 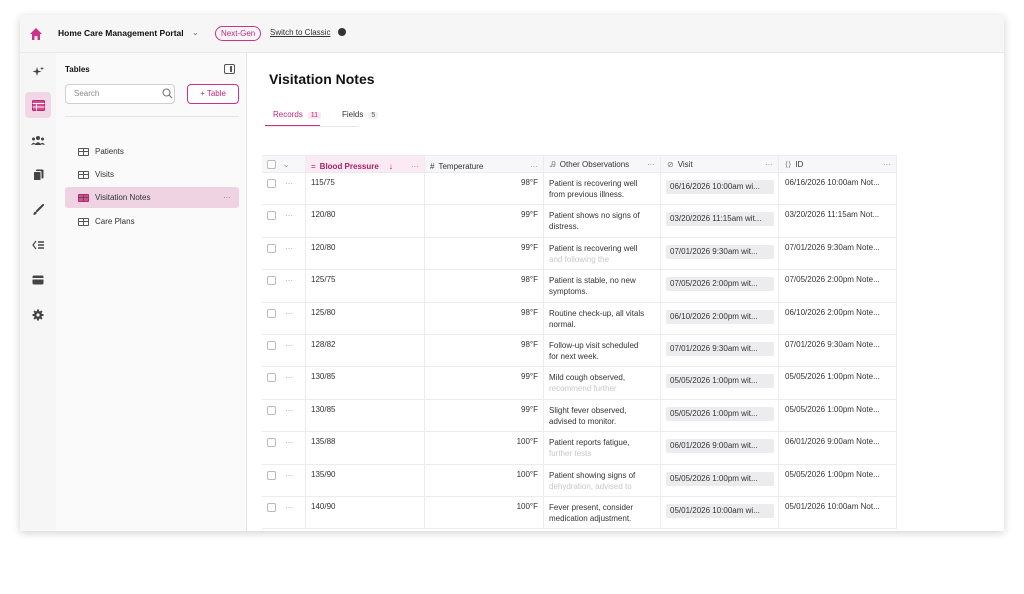 What do you see at coordinates (365, 351) in the screenshot?
I see `blood-pressure-cell: 128/82` at bounding box center [365, 351].